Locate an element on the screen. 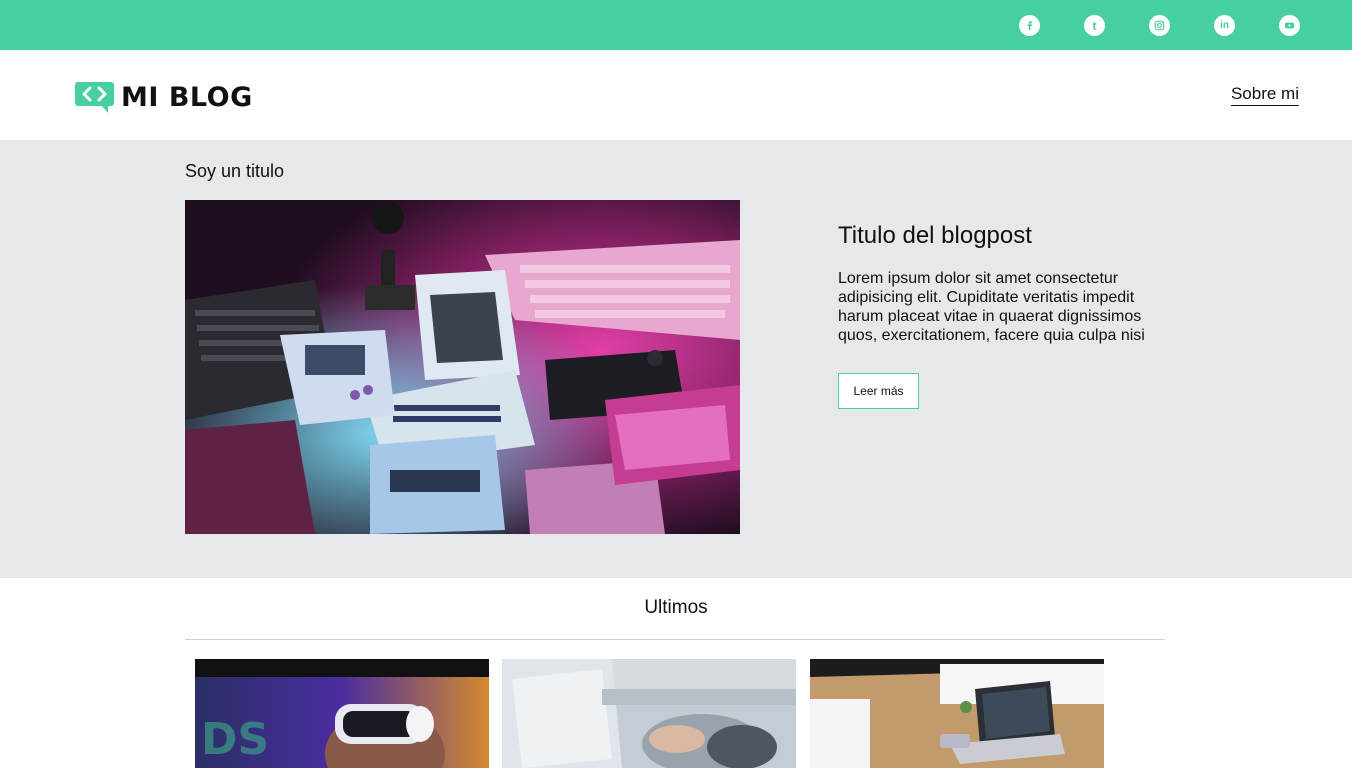 This screenshot has width=1352, height=768. read-more-button: Leer más is located at coordinates (878, 391).